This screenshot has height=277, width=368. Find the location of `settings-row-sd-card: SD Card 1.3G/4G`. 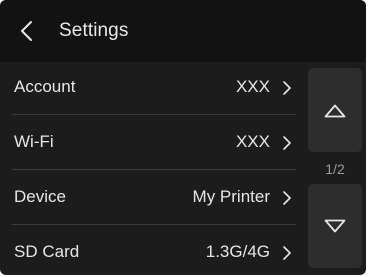

settings-row-sd-card: SD Card 1.3G/4G is located at coordinates (150, 251).